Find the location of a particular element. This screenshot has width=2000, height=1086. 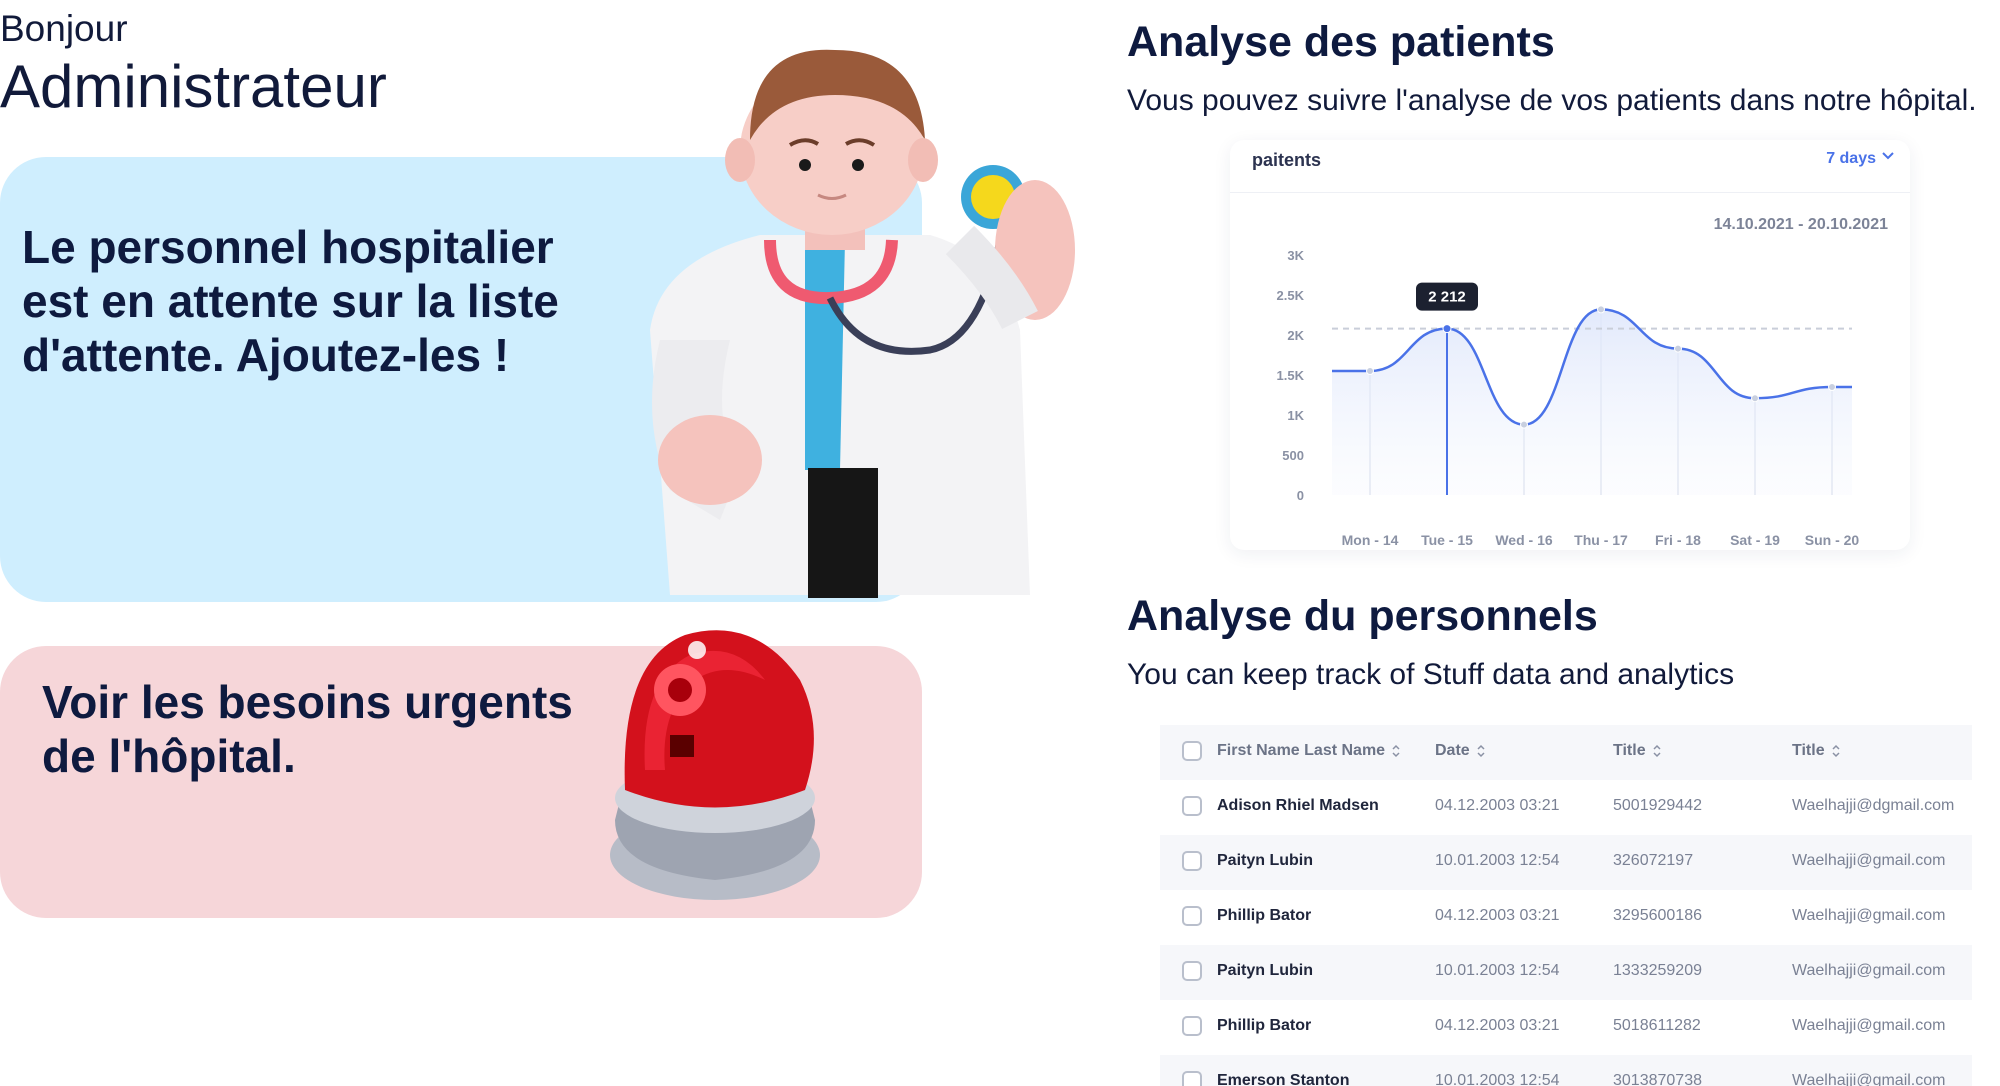

x-tick-label: Sat - 19 is located at coordinates (1755, 540).